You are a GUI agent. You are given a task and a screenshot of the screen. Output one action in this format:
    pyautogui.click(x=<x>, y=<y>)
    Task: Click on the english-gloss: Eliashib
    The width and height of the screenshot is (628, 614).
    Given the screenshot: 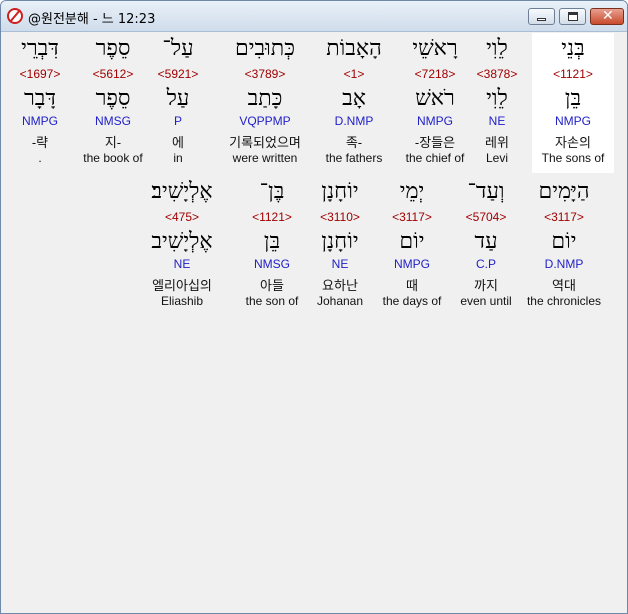 What is the action you would take?
    pyautogui.click(x=182, y=301)
    